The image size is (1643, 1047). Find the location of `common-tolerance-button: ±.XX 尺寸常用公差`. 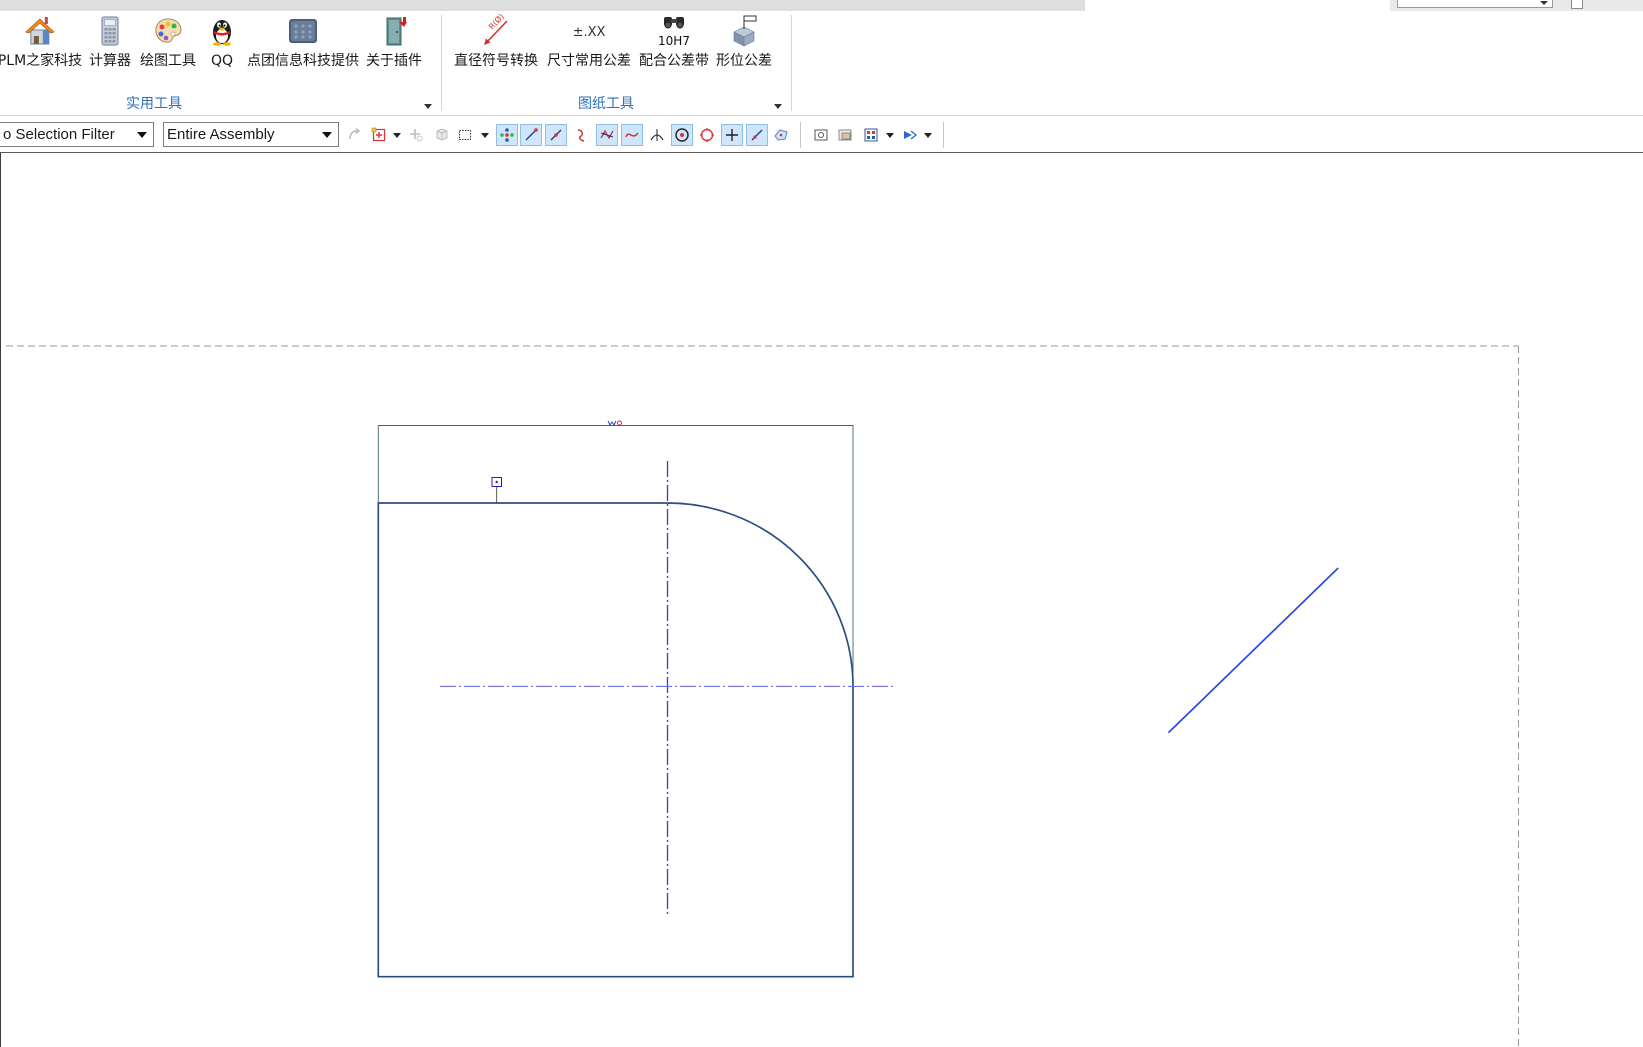

common-tolerance-button: ±.XX 尺寸常用公差 is located at coordinates (589, 42).